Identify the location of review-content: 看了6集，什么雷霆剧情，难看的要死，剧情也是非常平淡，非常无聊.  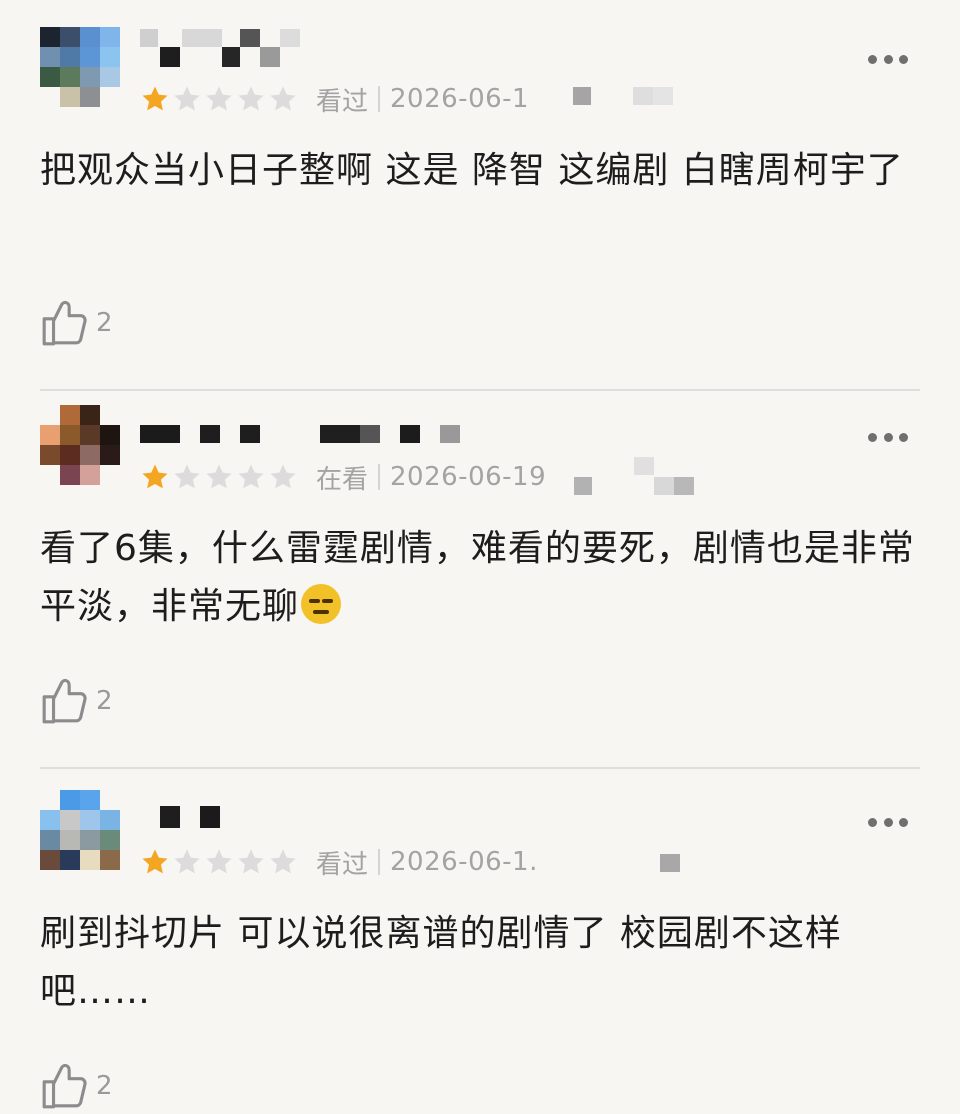
(480, 578).